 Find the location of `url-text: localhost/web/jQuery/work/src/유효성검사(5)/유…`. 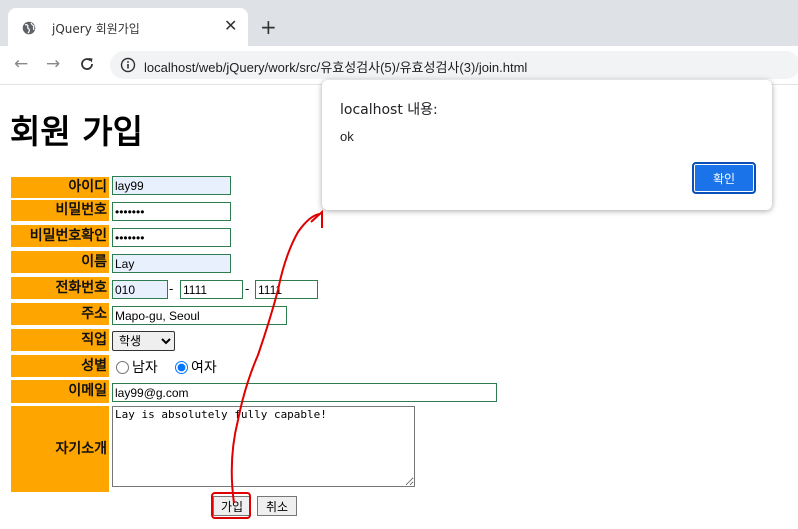

url-text: localhost/web/jQuery/work/src/유효성검사(5)/유… is located at coordinates (336, 67).